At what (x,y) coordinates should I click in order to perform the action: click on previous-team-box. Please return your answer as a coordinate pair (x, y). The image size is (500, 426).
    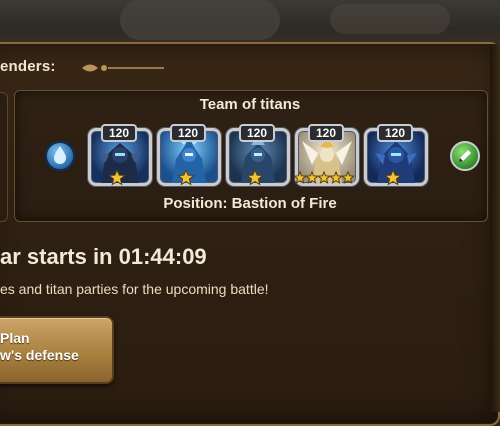
    Looking at the image, I should click on (4, 157).